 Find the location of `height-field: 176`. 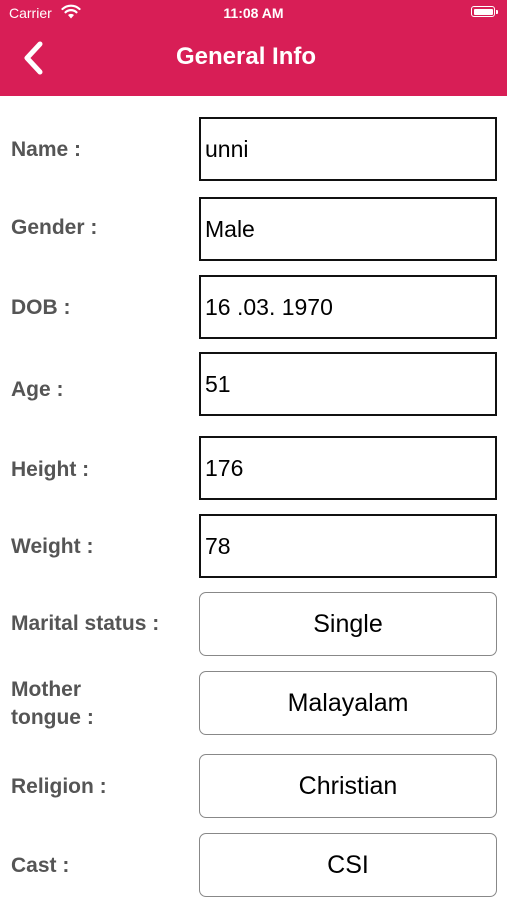

height-field: 176 is located at coordinates (348, 468).